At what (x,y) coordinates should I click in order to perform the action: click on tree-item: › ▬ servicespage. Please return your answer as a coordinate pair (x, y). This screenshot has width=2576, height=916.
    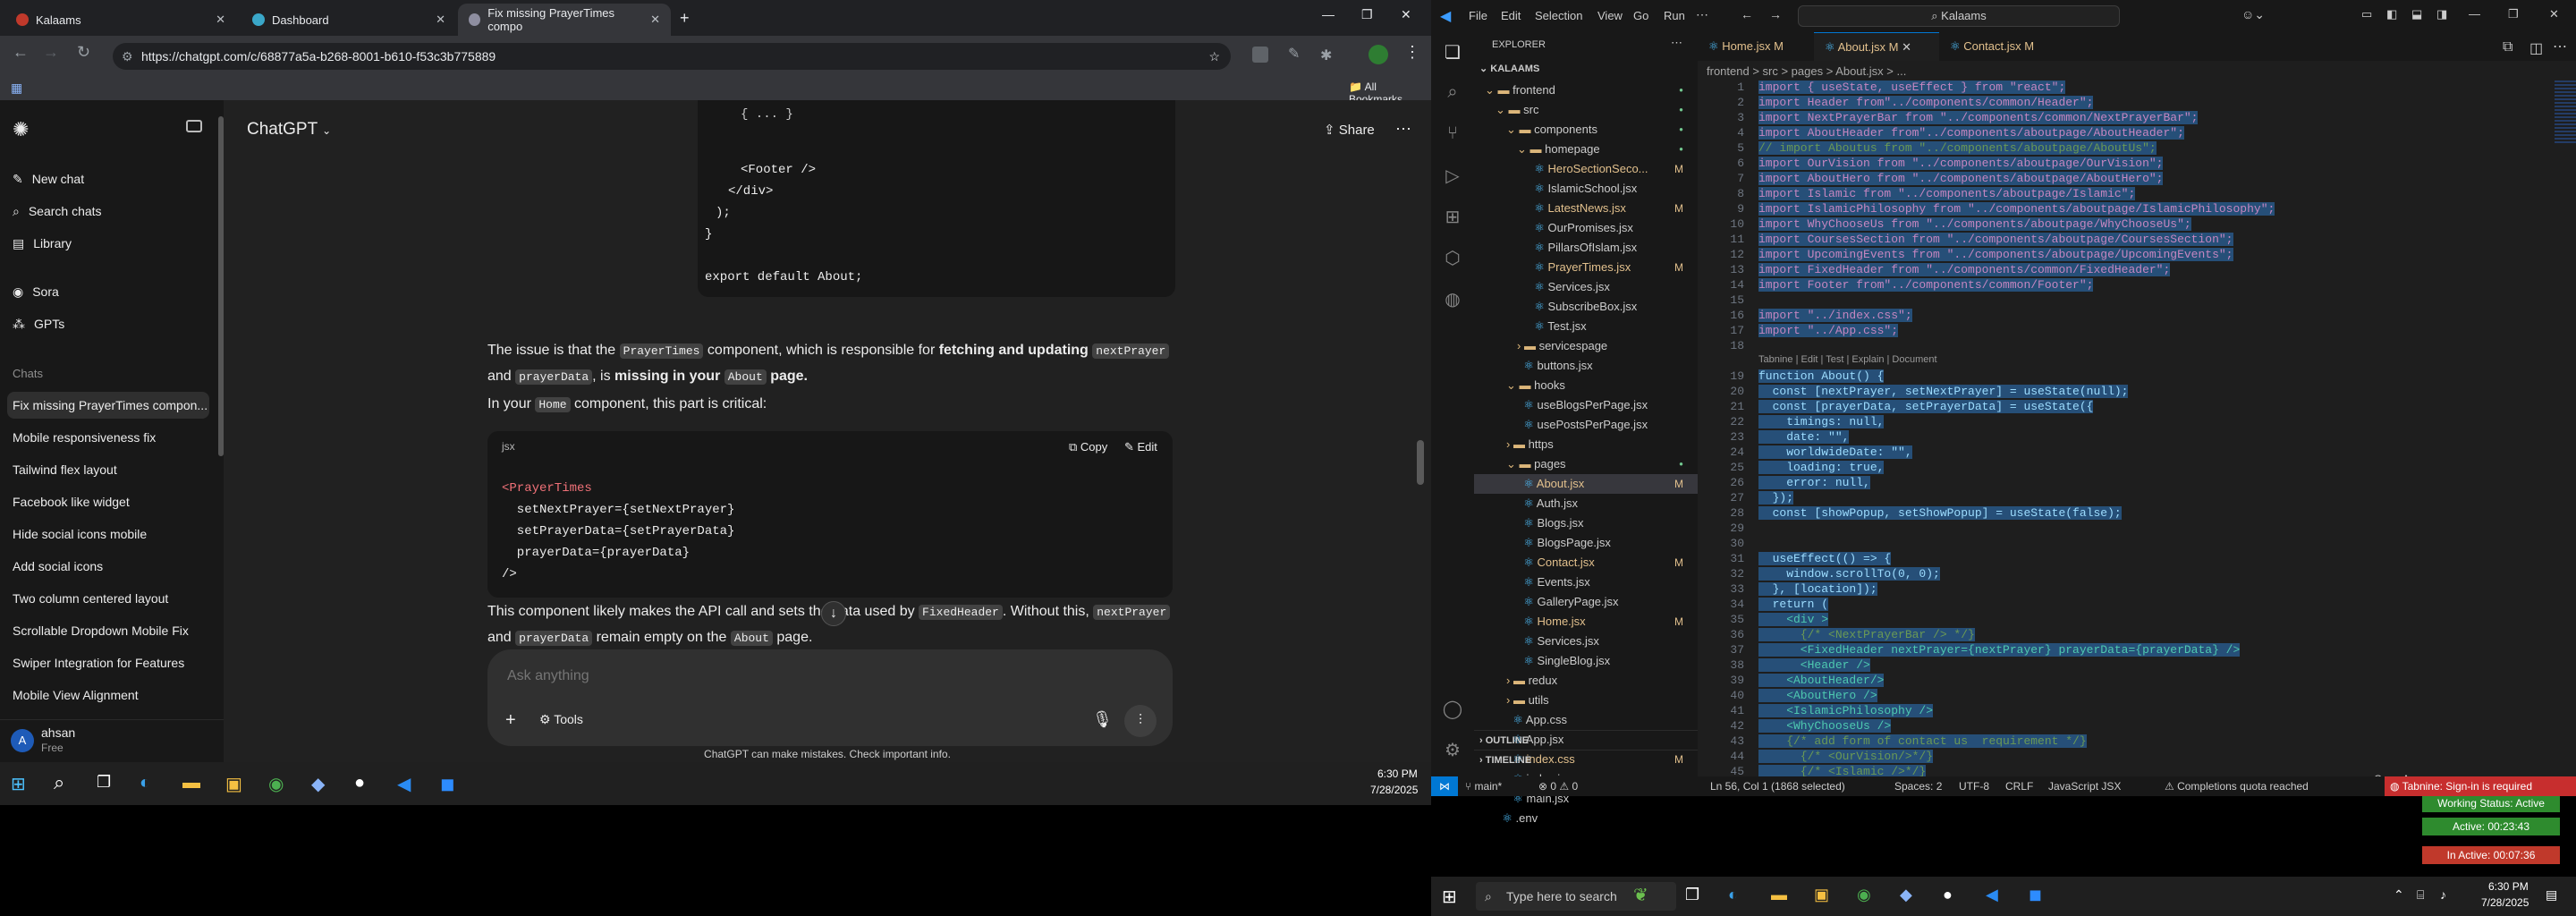
    Looking at the image, I should click on (1586, 346).